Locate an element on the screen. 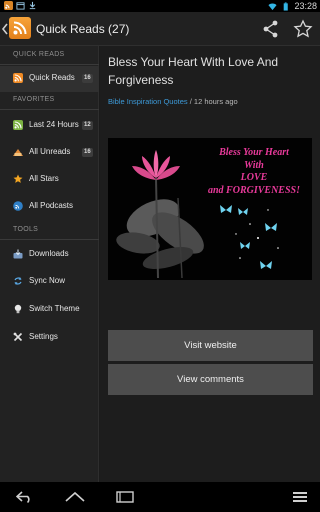  image-text-line-3: LOVE is located at coordinates (254, 177).